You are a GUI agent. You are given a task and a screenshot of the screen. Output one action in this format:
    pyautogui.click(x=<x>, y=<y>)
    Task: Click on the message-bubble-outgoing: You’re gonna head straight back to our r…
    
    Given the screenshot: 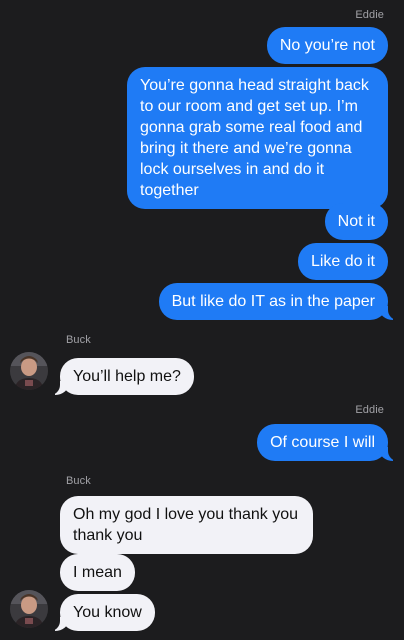 What is the action you would take?
    pyautogui.click(x=257, y=138)
    